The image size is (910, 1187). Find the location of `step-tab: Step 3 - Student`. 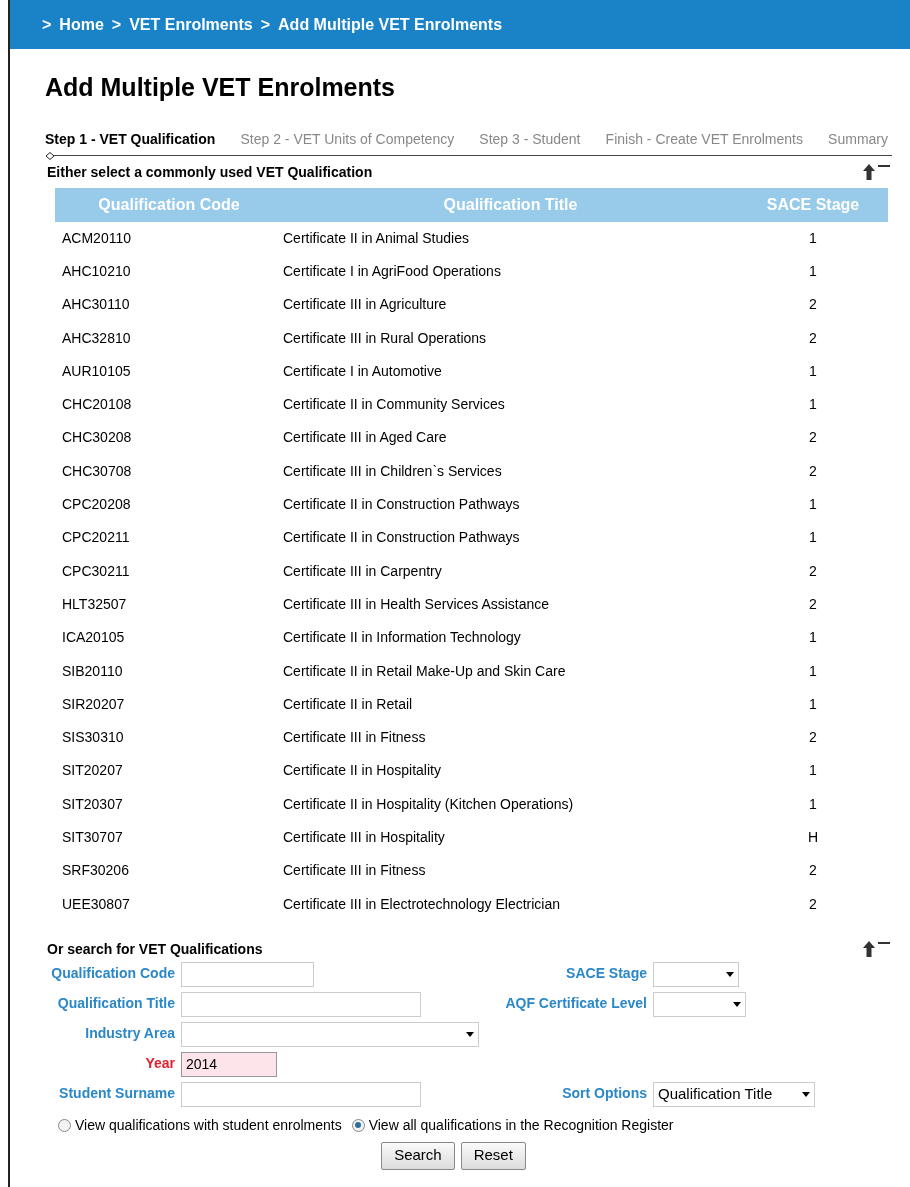

step-tab: Step 3 - Student is located at coordinates (530, 139).